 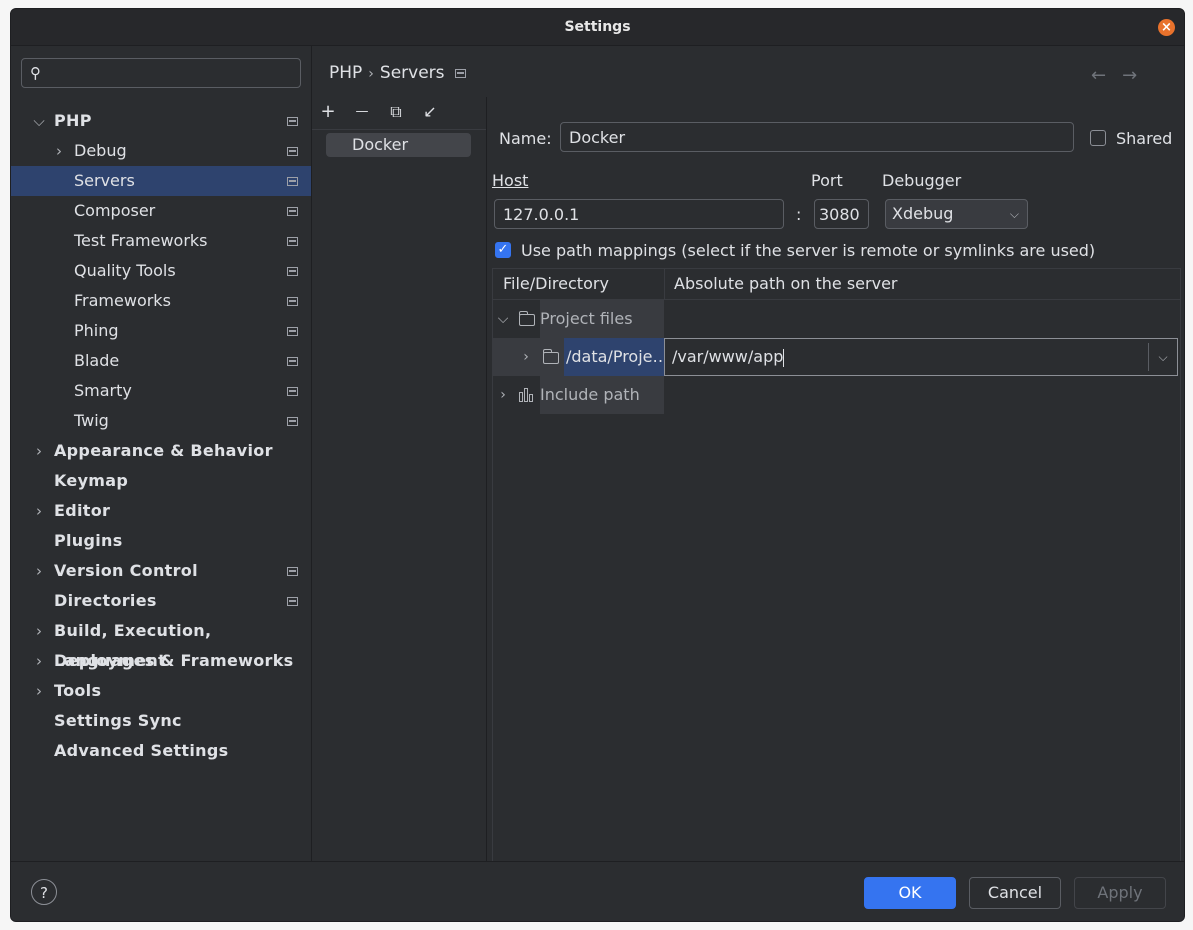 What do you see at coordinates (527, 395) in the screenshot?
I see `library-icon` at bounding box center [527, 395].